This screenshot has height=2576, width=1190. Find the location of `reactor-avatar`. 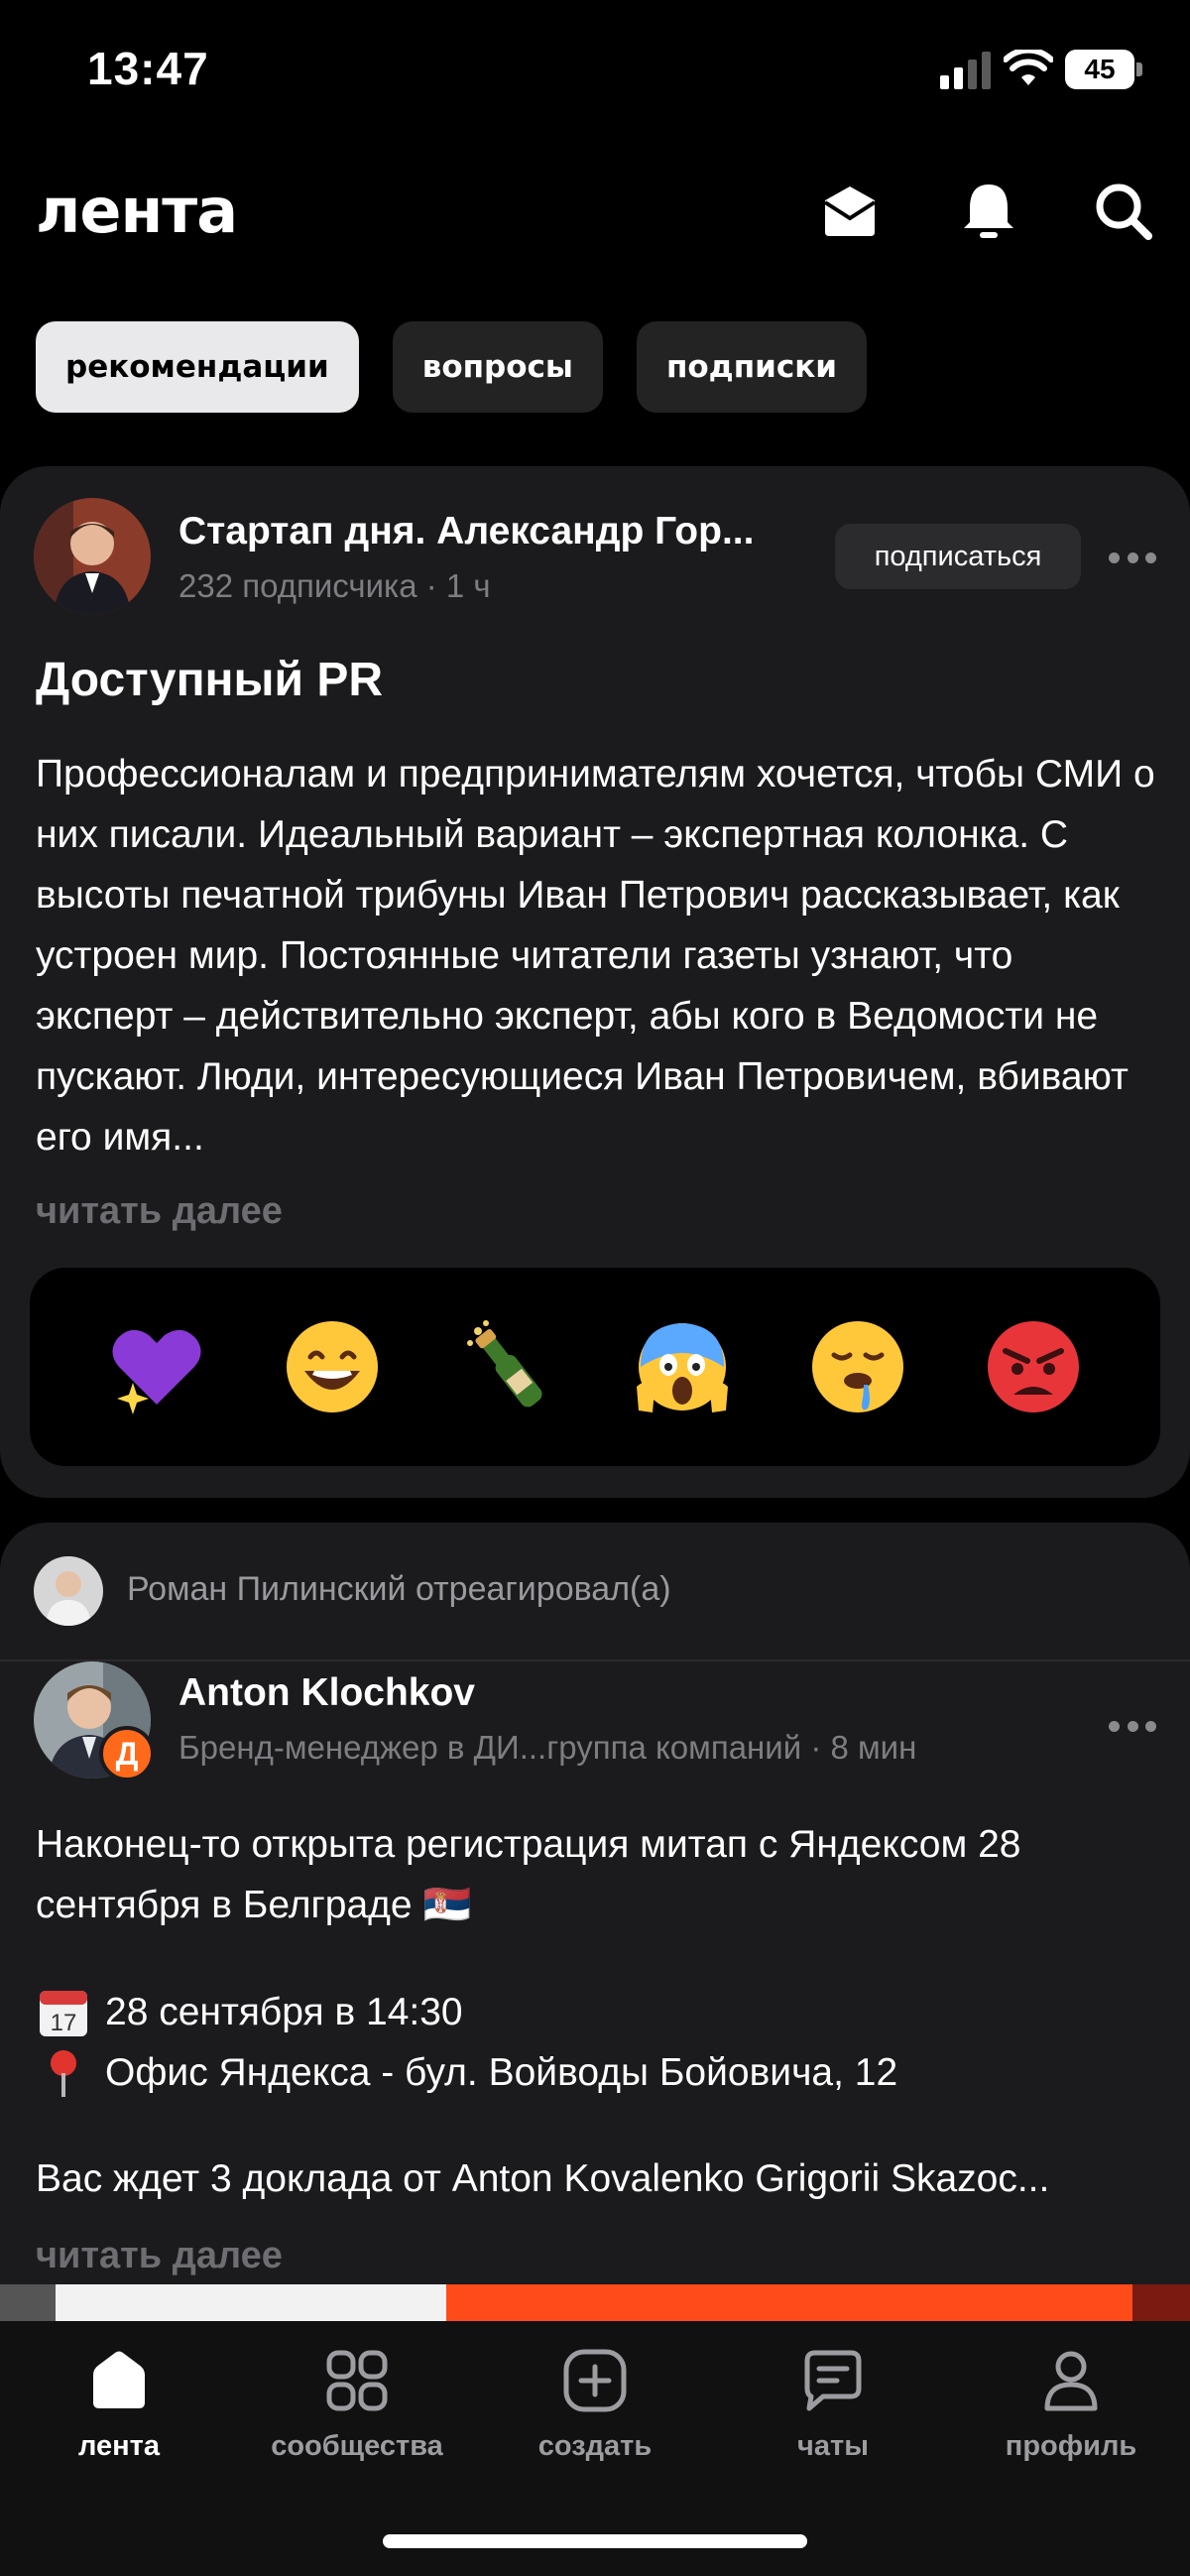

reactor-avatar is located at coordinates (68, 1591).